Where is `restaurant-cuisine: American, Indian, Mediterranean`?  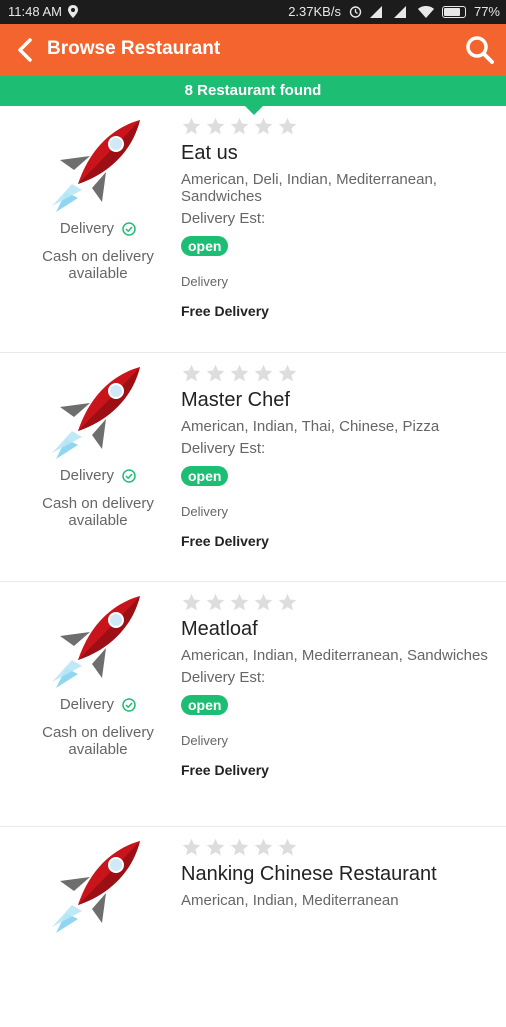 restaurant-cuisine: American, Indian, Mediterranean is located at coordinates (290, 900).